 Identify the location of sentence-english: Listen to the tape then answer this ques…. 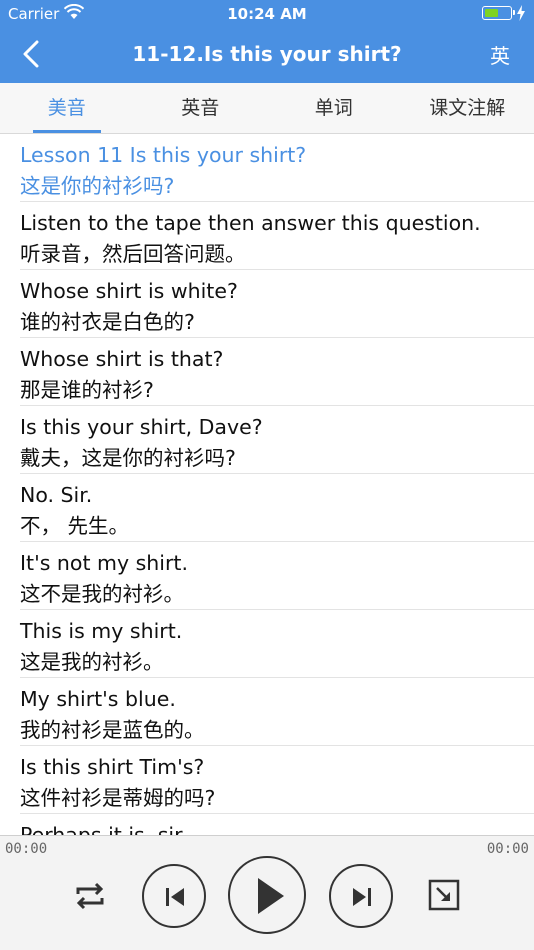
(250, 223).